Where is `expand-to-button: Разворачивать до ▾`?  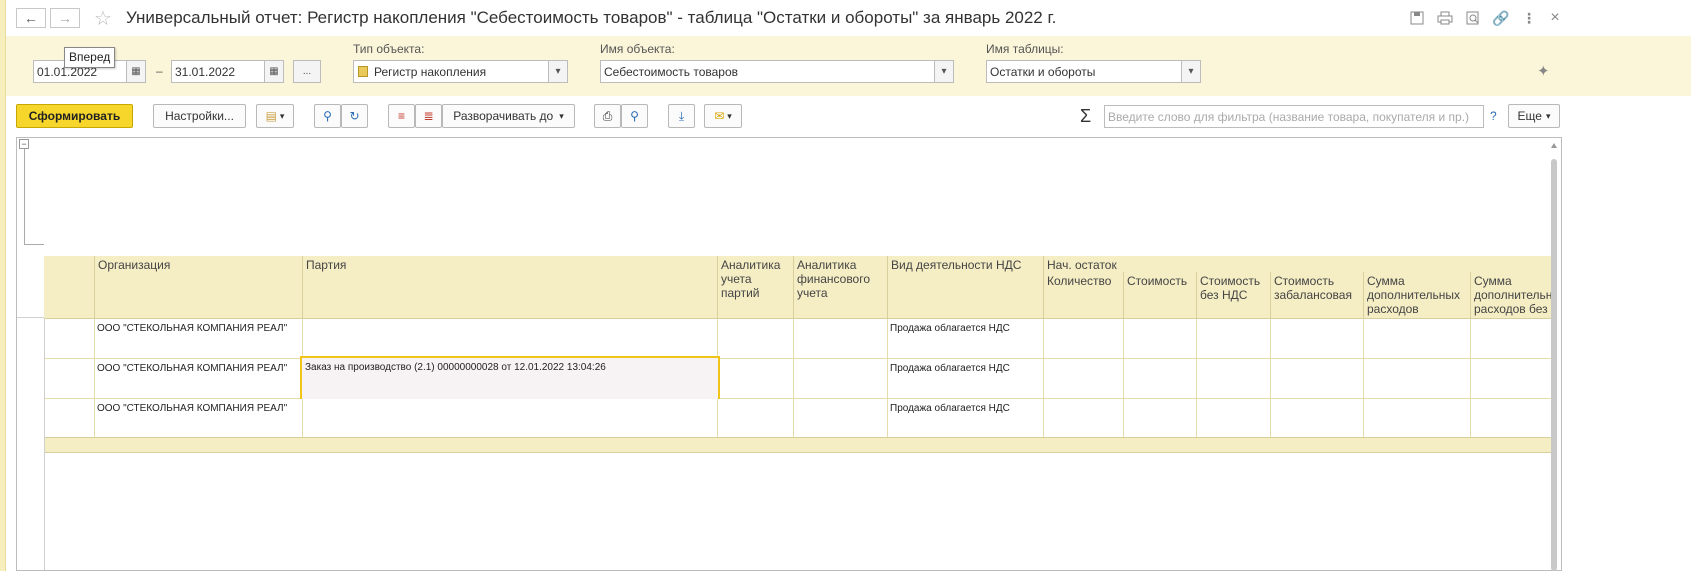 expand-to-button: Разворачивать до ▾ is located at coordinates (508, 116).